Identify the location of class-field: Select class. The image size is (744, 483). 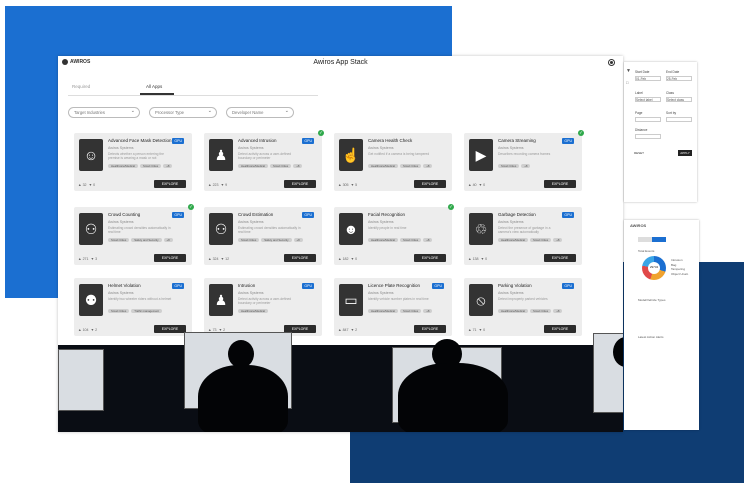
(679, 99).